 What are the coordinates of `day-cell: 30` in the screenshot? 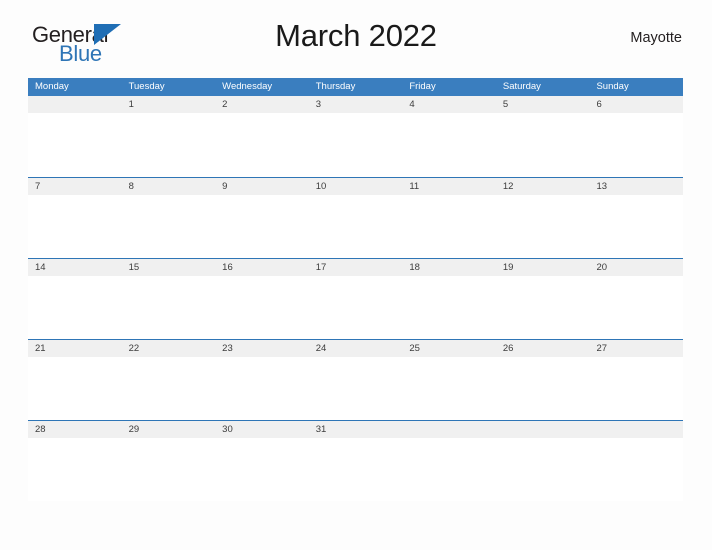 It's located at (262, 461).